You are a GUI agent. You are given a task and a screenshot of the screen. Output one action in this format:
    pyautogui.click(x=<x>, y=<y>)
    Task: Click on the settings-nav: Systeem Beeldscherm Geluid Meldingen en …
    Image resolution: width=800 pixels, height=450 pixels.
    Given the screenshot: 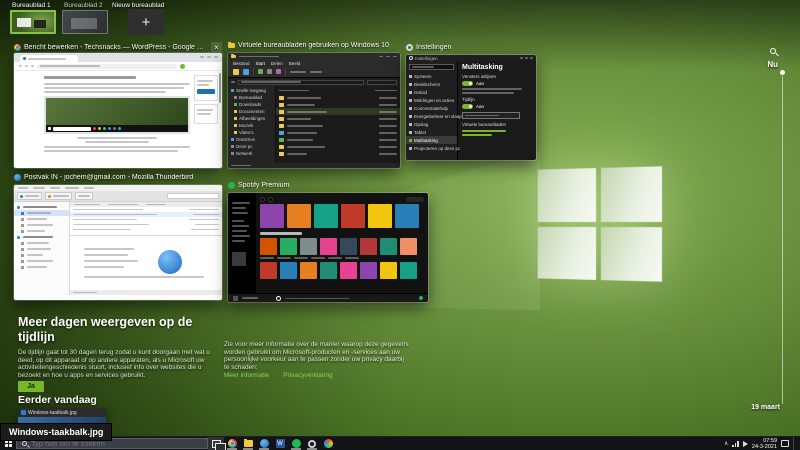 What is the action you would take?
    pyautogui.click(x=439, y=110)
    